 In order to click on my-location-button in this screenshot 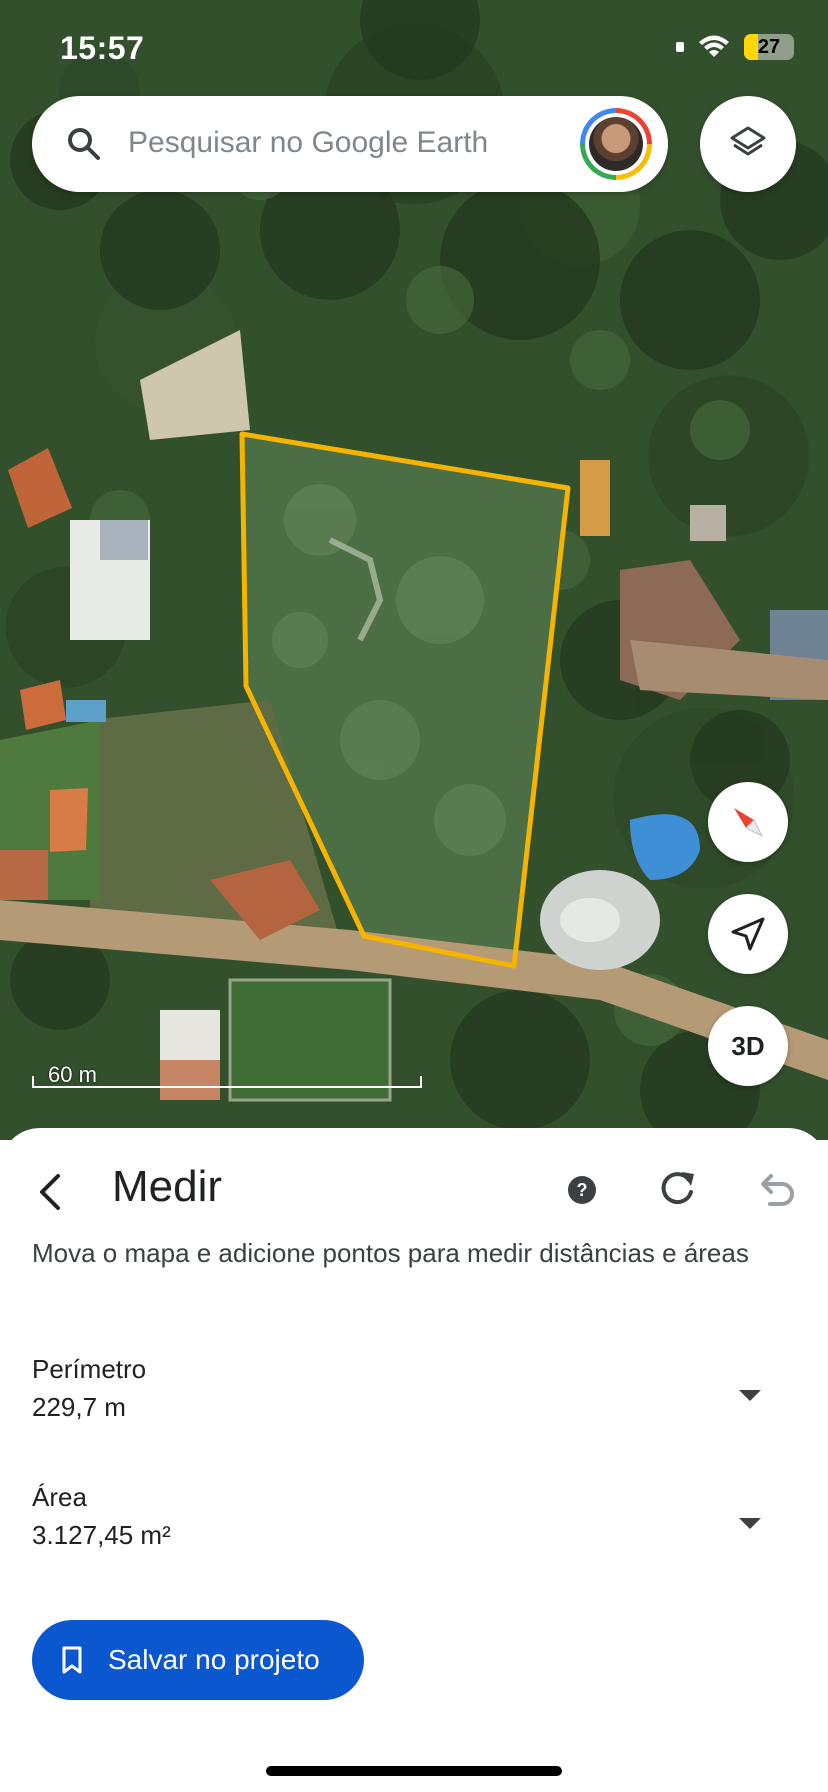, I will do `click(748, 934)`.